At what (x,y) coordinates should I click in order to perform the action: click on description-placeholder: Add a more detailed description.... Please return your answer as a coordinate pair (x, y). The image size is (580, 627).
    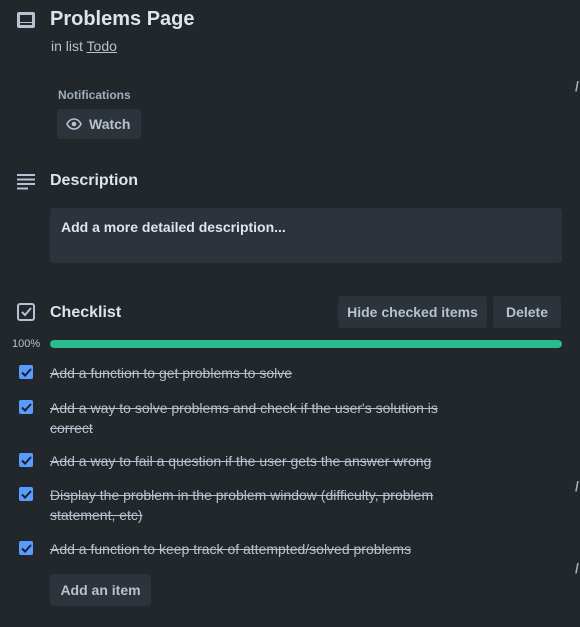
    Looking at the image, I should click on (173, 227).